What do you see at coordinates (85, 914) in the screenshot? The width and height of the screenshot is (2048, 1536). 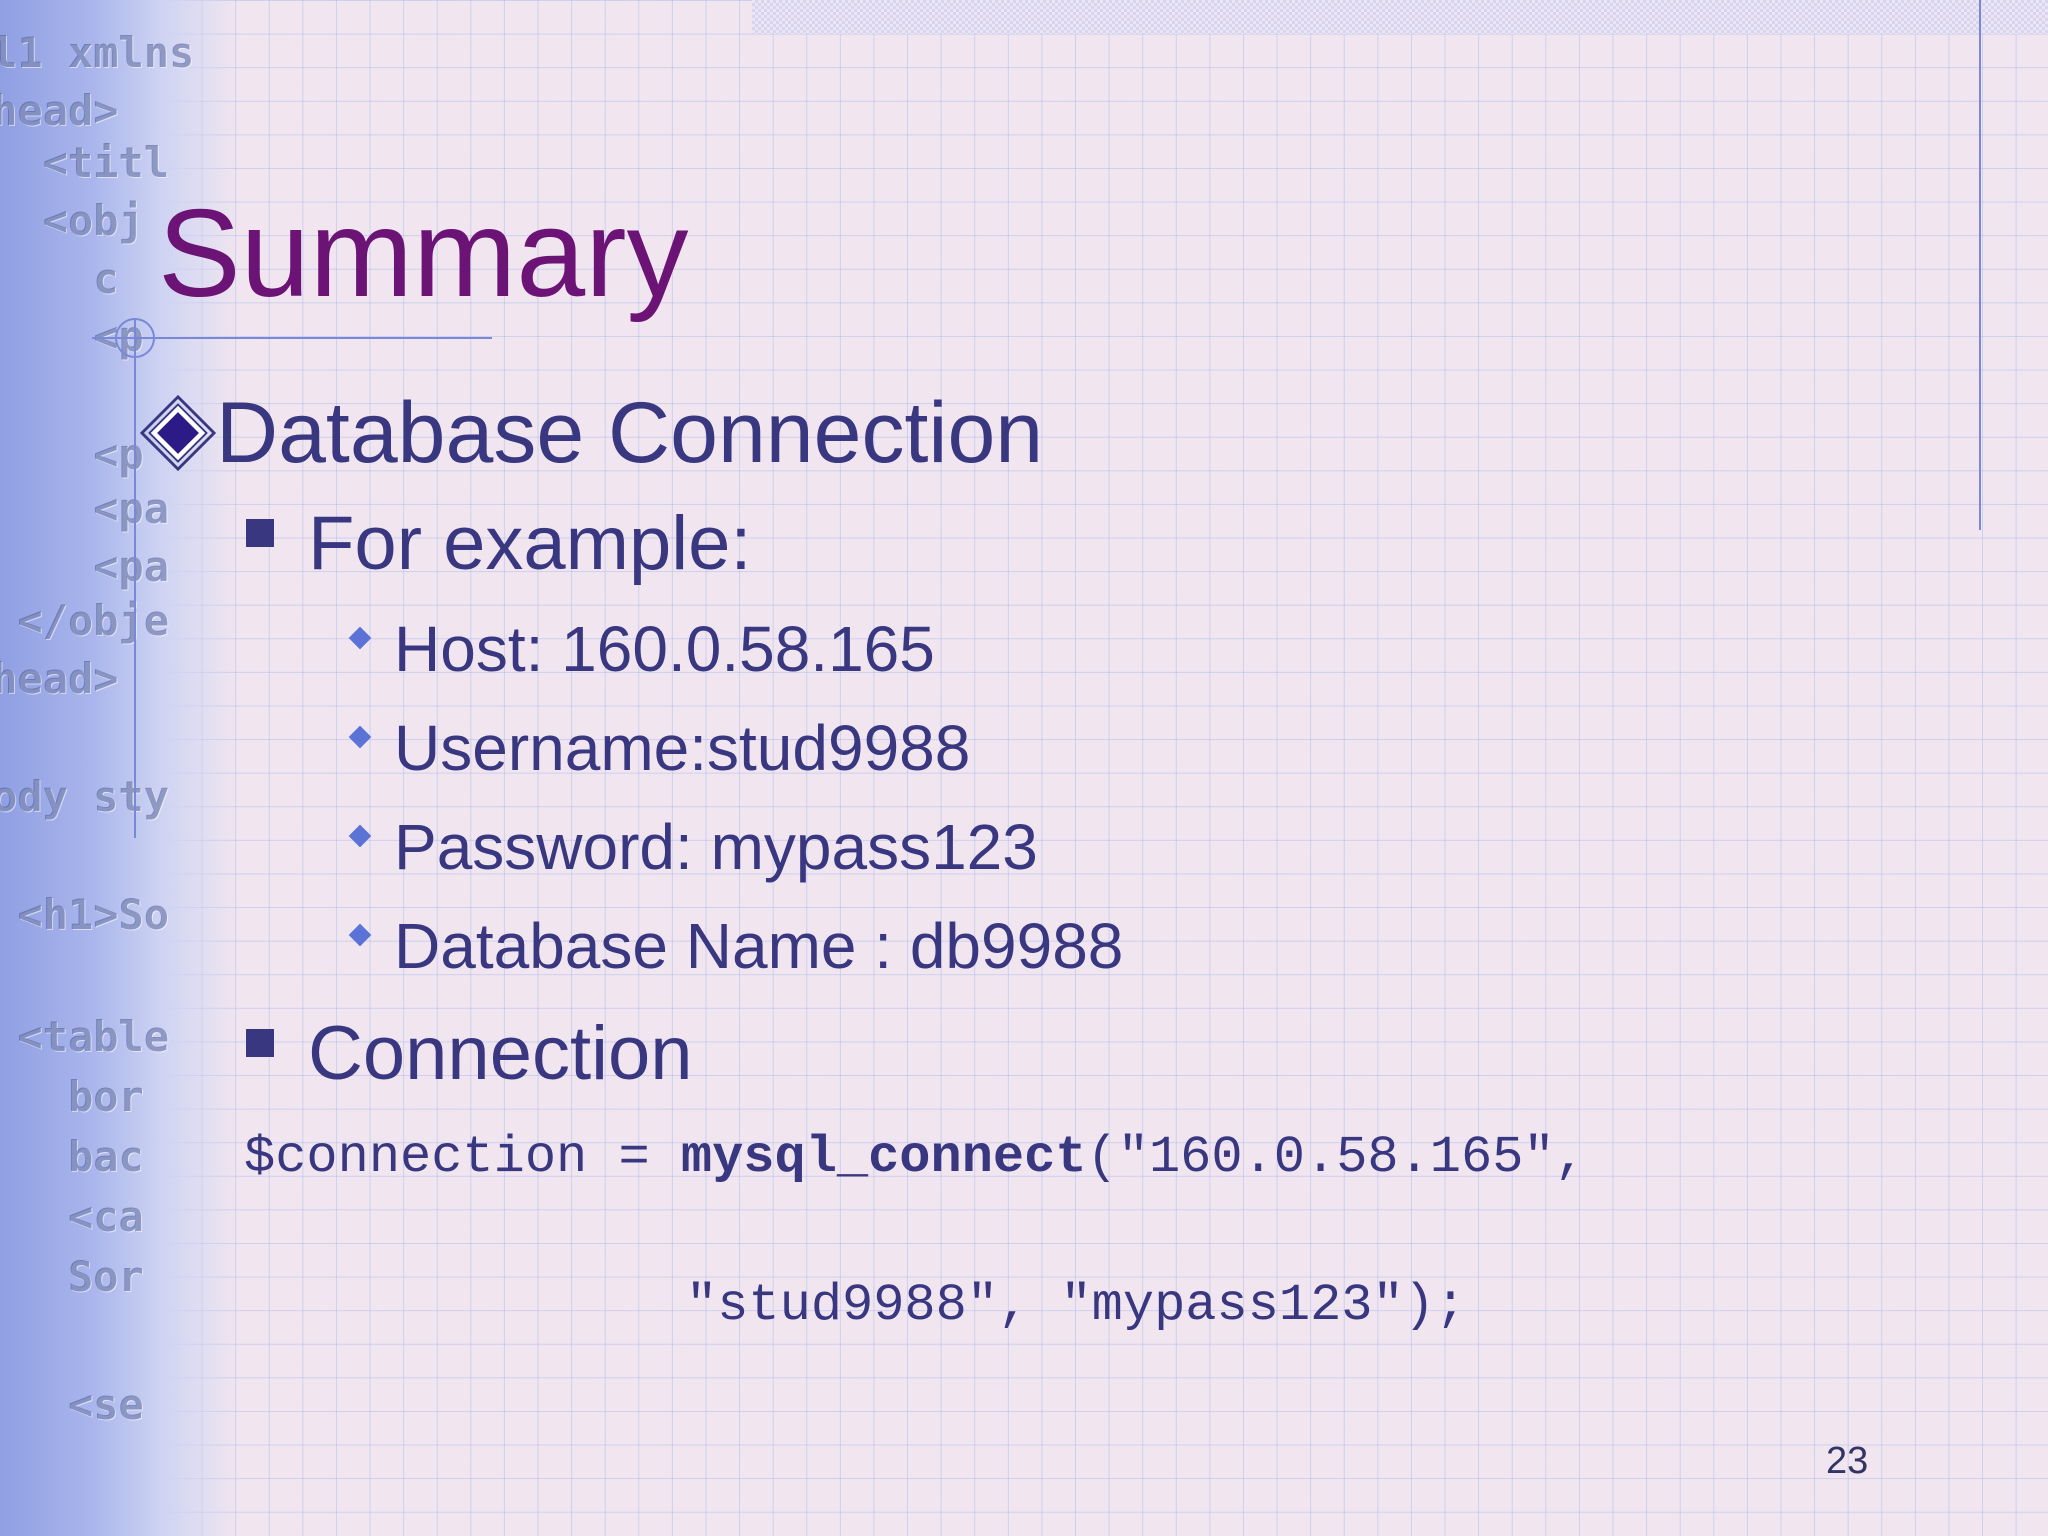 I see `bg-code-line: <h1>So` at bounding box center [85, 914].